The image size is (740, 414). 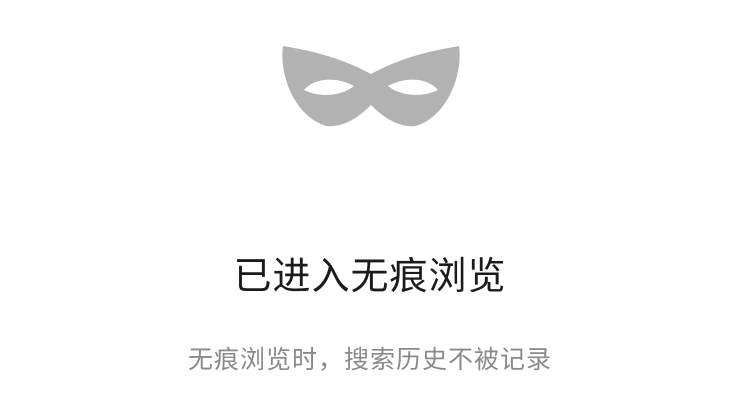 What do you see at coordinates (371, 86) in the screenshot?
I see `incognito-mask-icon` at bounding box center [371, 86].